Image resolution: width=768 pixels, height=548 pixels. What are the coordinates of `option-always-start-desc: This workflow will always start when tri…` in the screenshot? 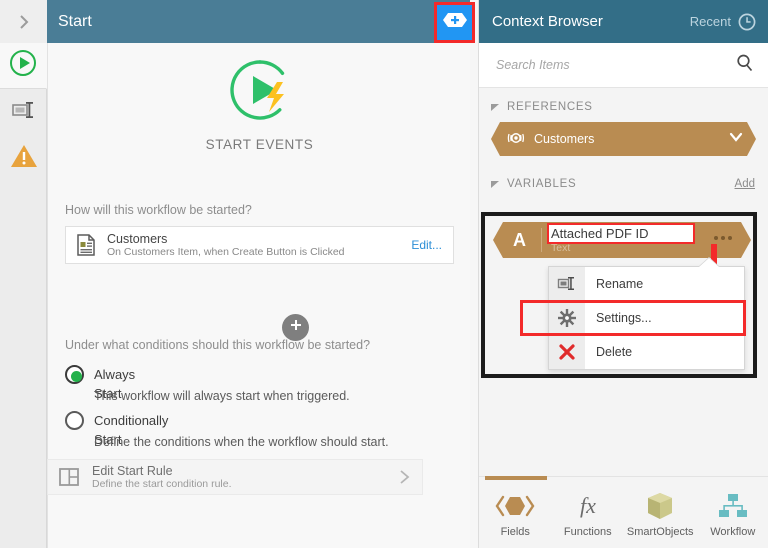 It's located at (222, 396).